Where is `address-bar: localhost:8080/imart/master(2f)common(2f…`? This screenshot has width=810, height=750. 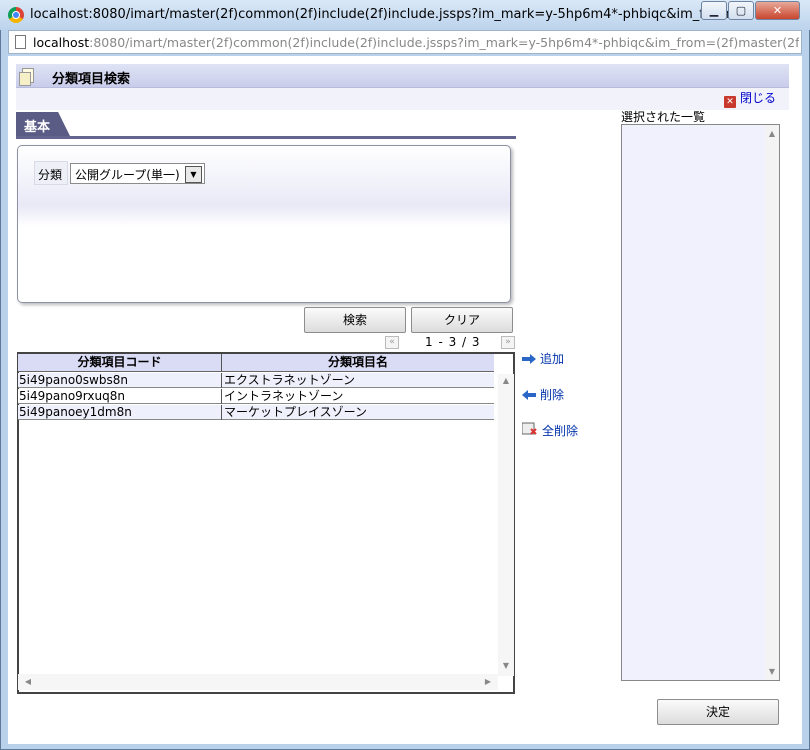 address-bar: localhost:8080/imart/master(2f)common(2f… is located at coordinates (405, 42).